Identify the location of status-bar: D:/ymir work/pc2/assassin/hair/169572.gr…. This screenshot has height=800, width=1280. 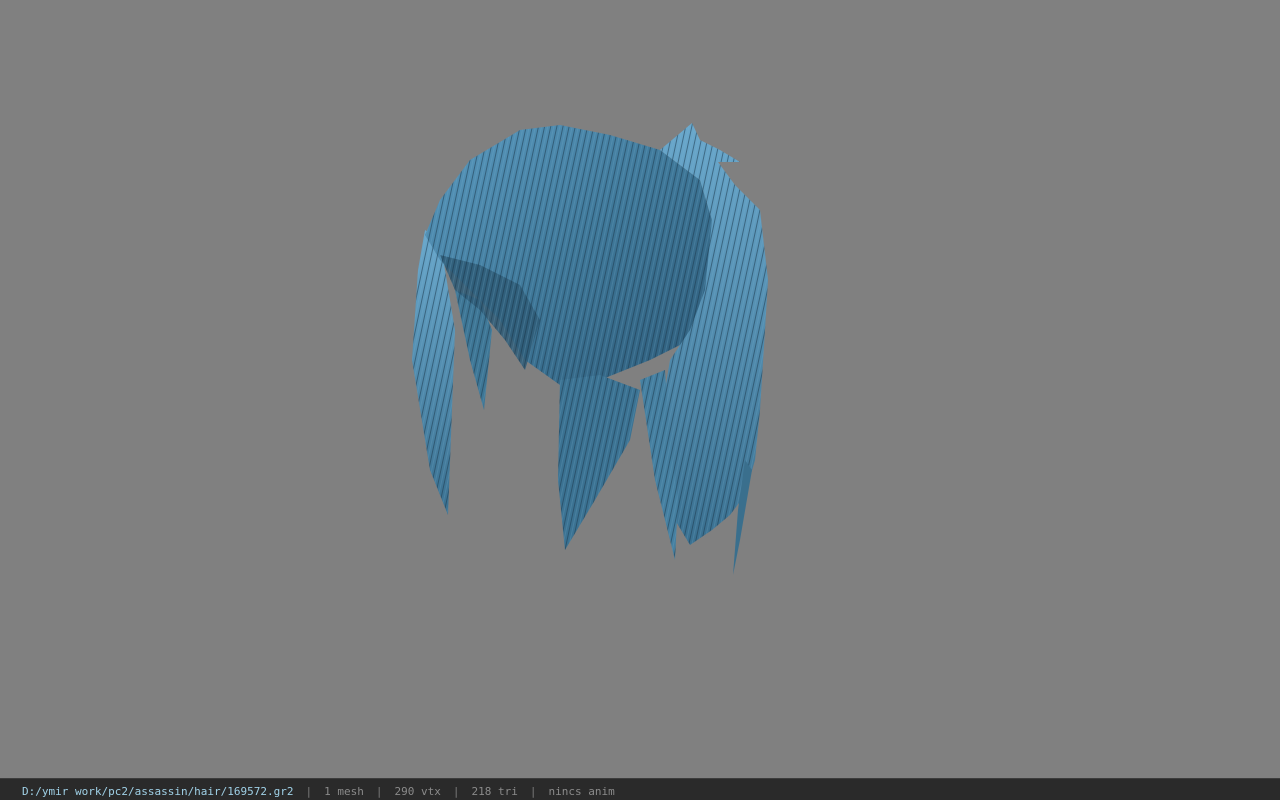
(640, 789).